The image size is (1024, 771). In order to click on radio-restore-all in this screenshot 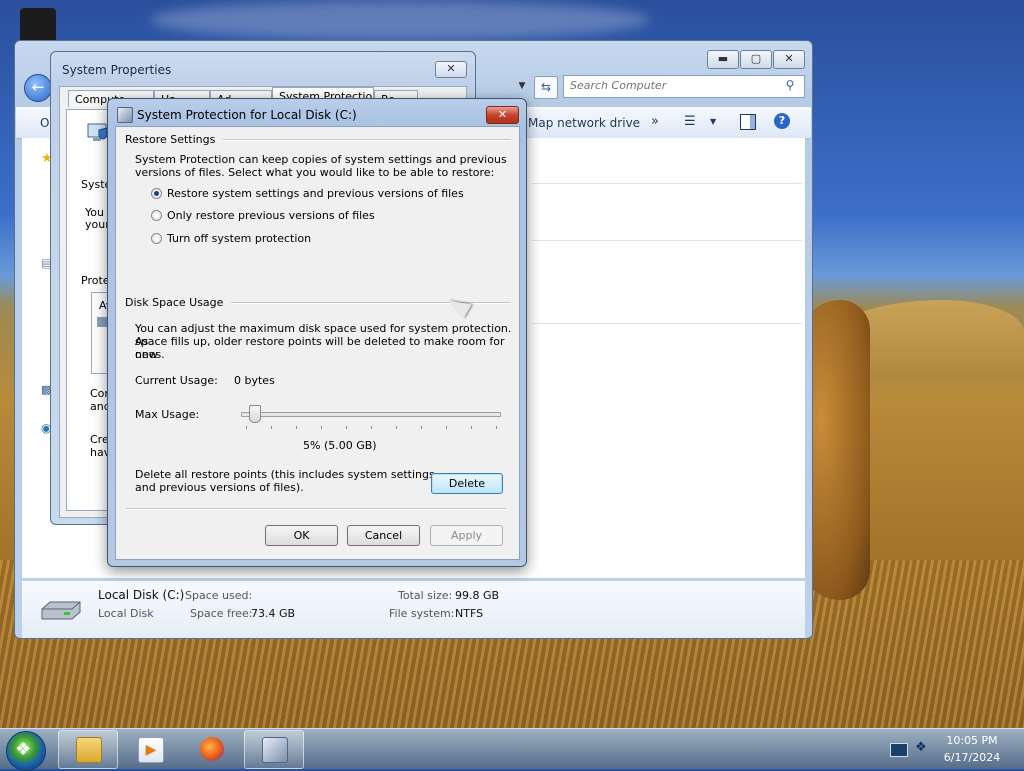, I will do `click(156, 193)`.